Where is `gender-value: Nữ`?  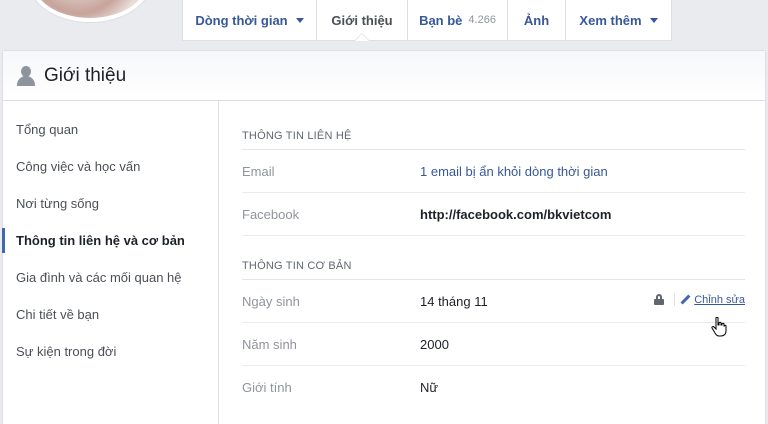
gender-value: Nữ is located at coordinates (429, 387).